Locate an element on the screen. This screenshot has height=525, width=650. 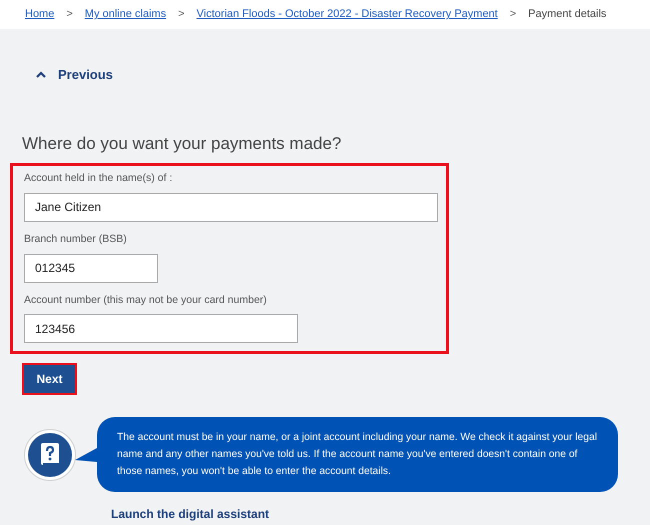
next-button: Next is located at coordinates (49, 379).